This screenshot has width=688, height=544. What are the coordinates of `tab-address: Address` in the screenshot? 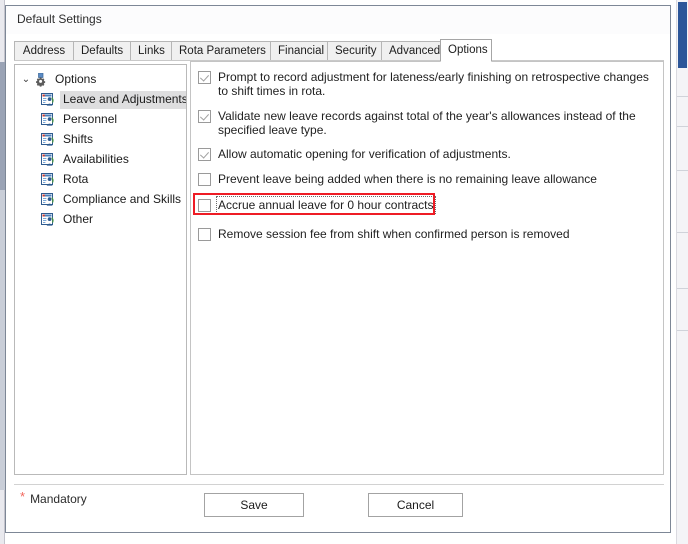 It's located at (44, 51).